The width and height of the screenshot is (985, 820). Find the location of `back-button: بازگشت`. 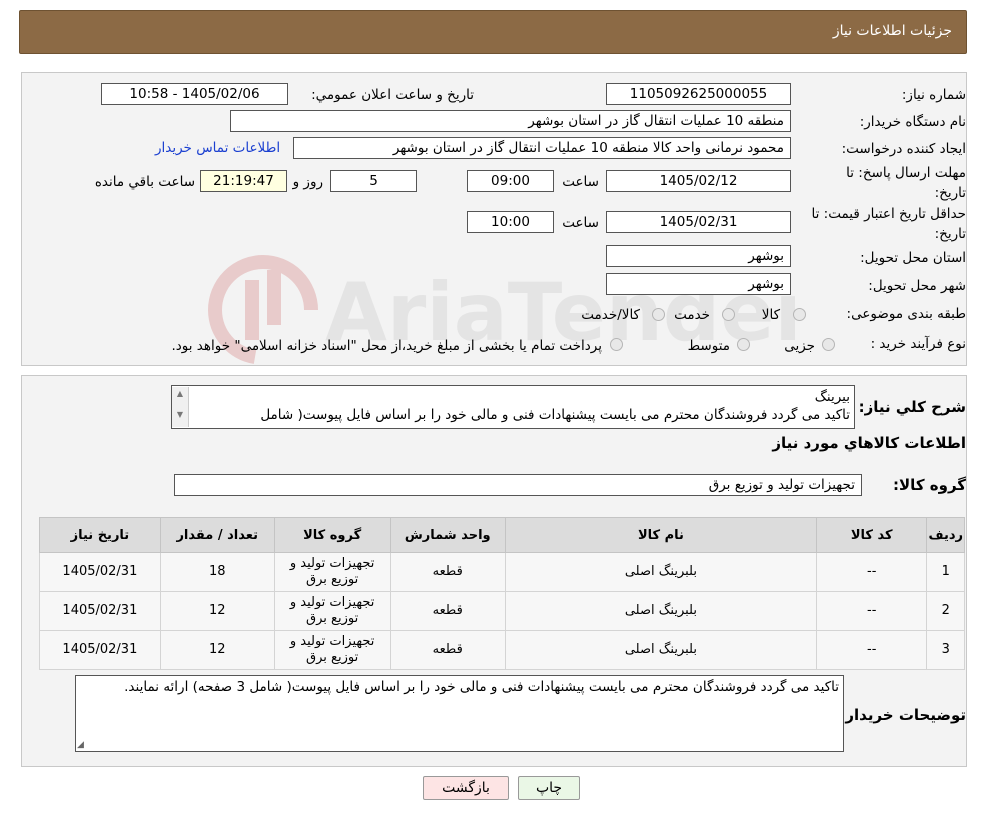

back-button: بازگشت is located at coordinates (466, 788).